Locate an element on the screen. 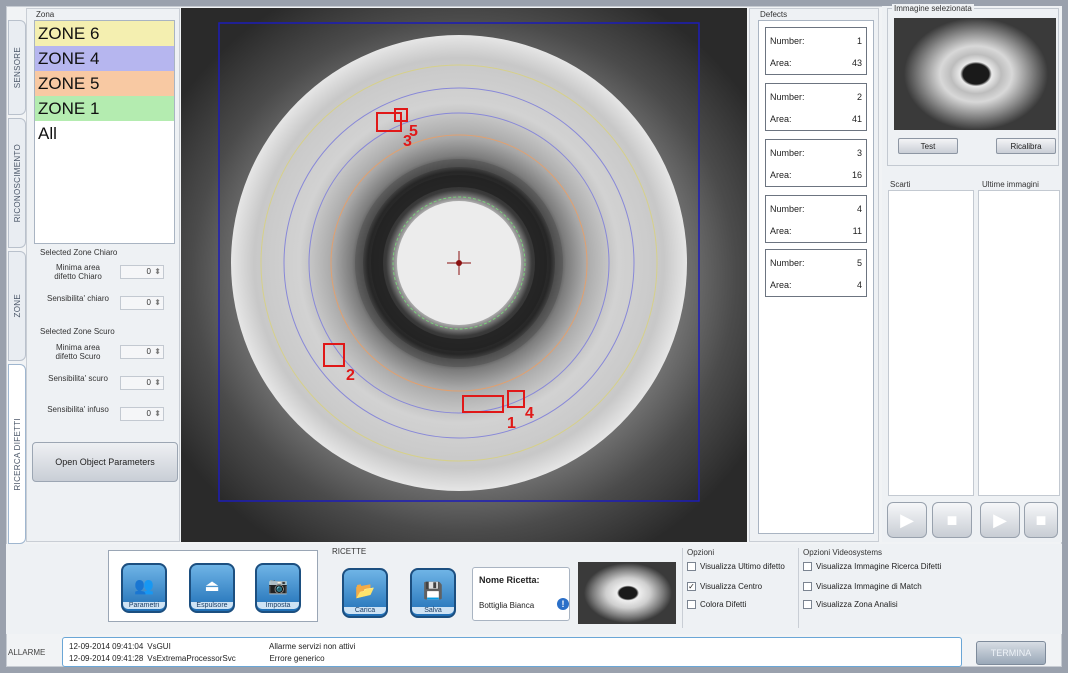  opt-zona-analisi: Visualizza Zona Analisi is located at coordinates (880, 604).